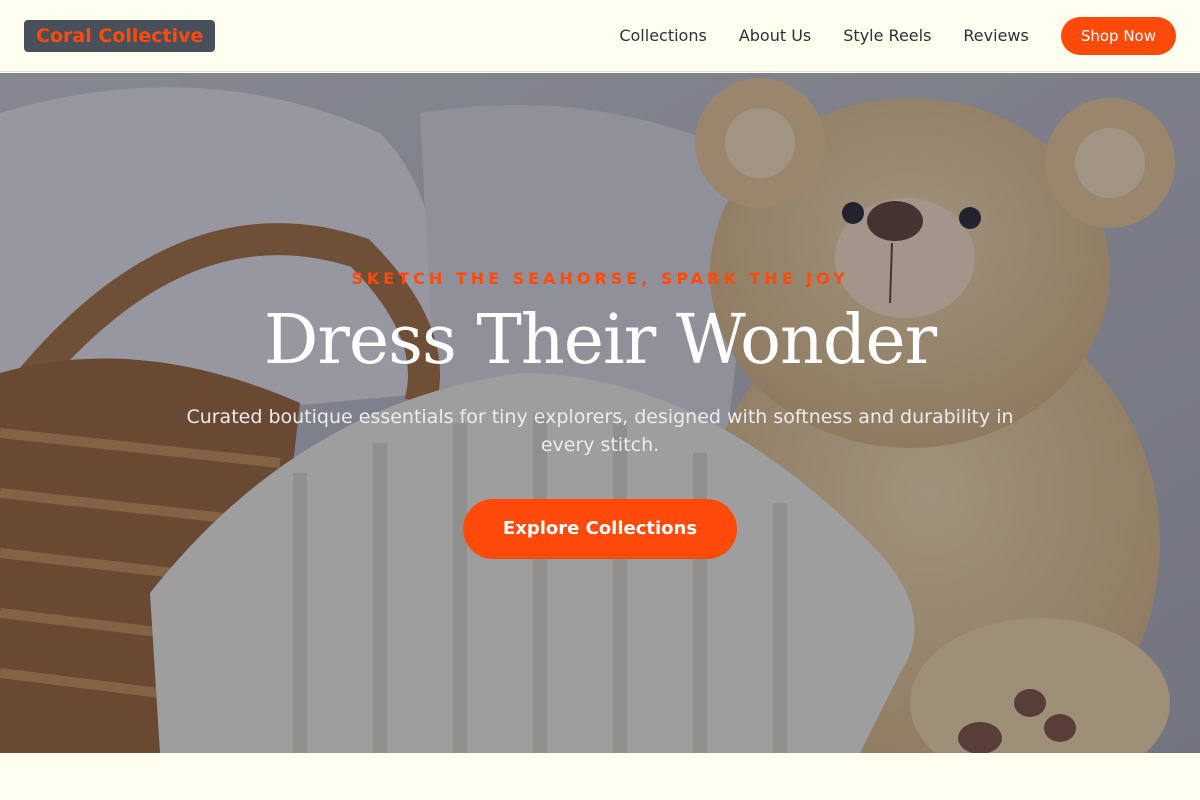  I want to click on explore-collections-button: Explore Collections, so click(600, 529).